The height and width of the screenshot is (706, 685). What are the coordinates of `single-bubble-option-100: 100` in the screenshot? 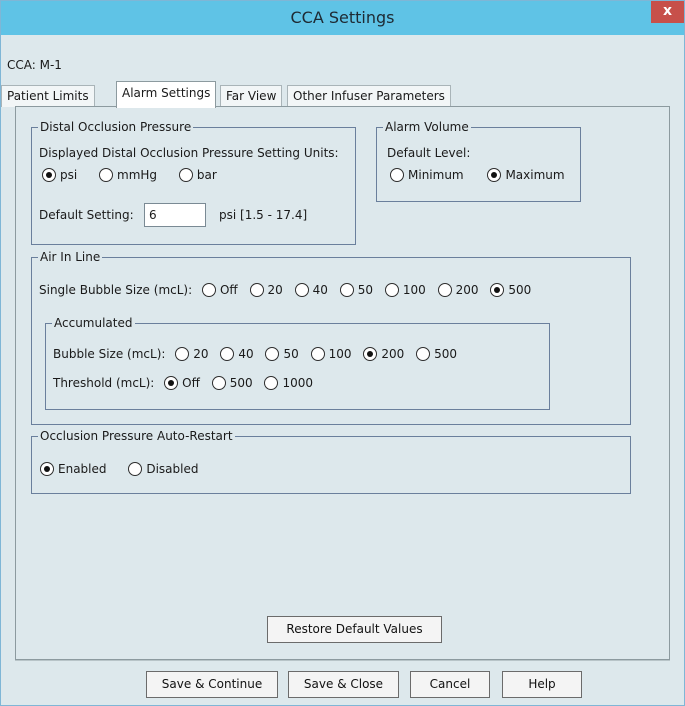 It's located at (405, 290).